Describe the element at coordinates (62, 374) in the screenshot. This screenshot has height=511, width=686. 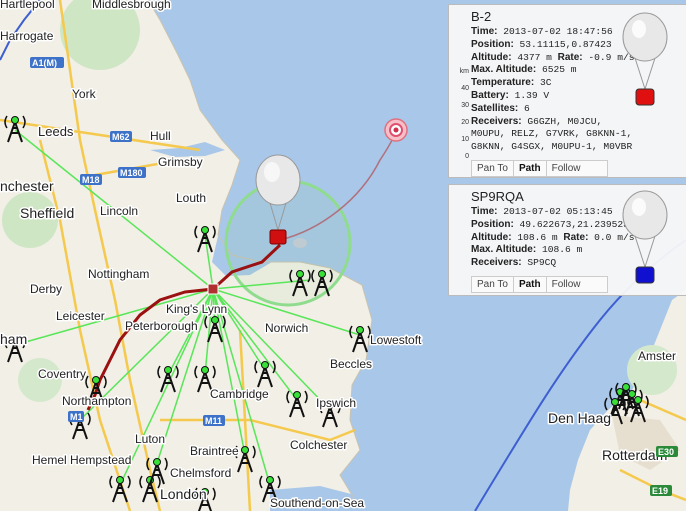
I see `place-label: Coventry` at that location.